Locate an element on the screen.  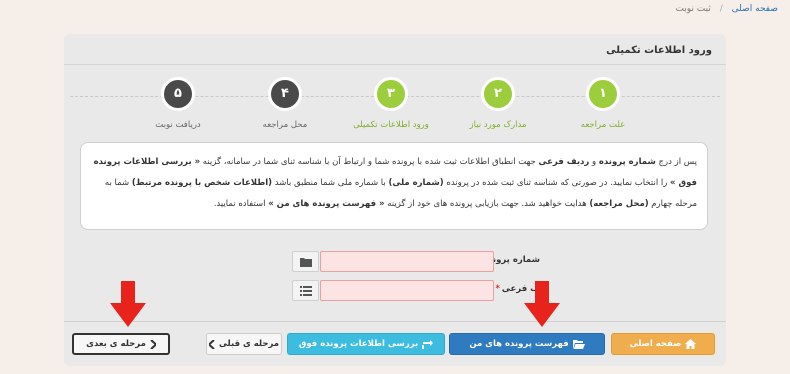
sub-row-input is located at coordinates (407, 290).